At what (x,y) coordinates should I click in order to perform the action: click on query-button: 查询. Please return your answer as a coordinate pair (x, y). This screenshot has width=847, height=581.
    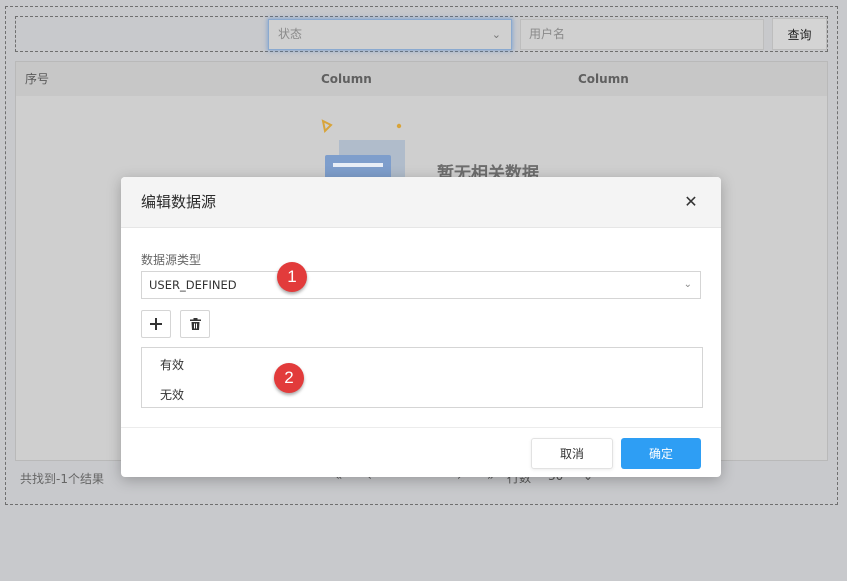
    Looking at the image, I should click on (799, 34).